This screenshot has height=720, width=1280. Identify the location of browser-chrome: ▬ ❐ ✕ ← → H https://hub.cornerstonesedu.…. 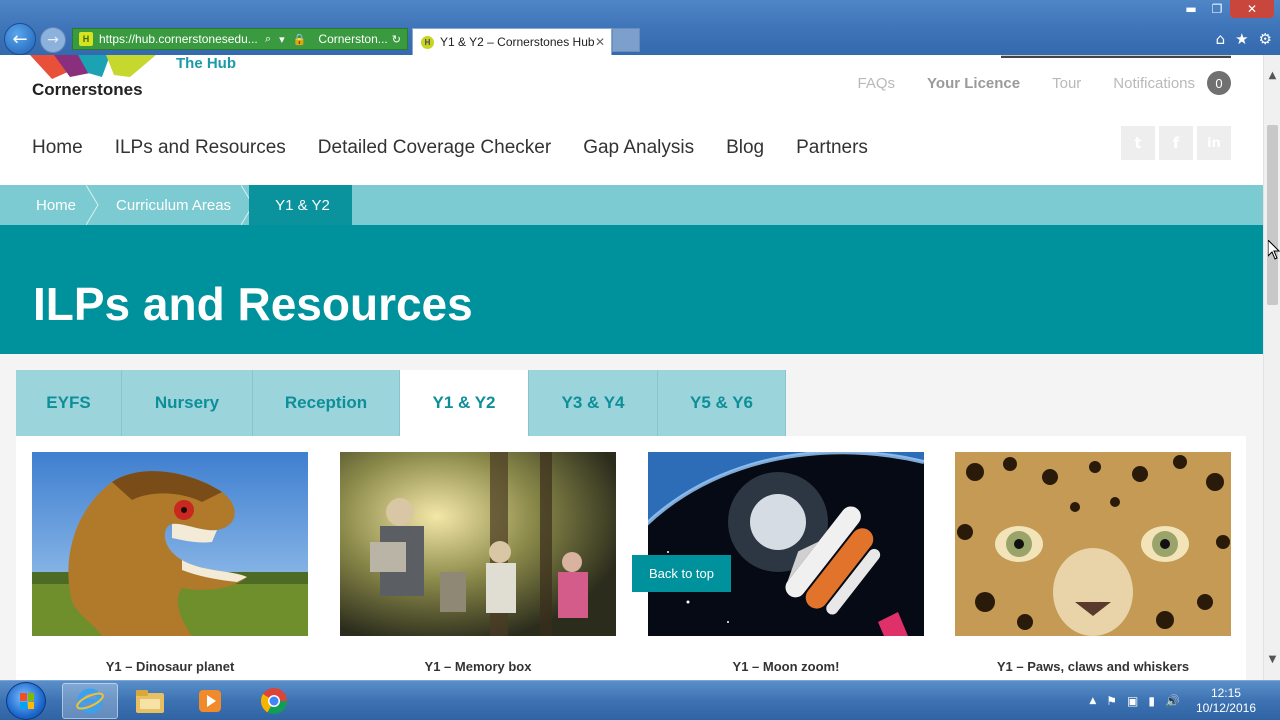
(640, 27).